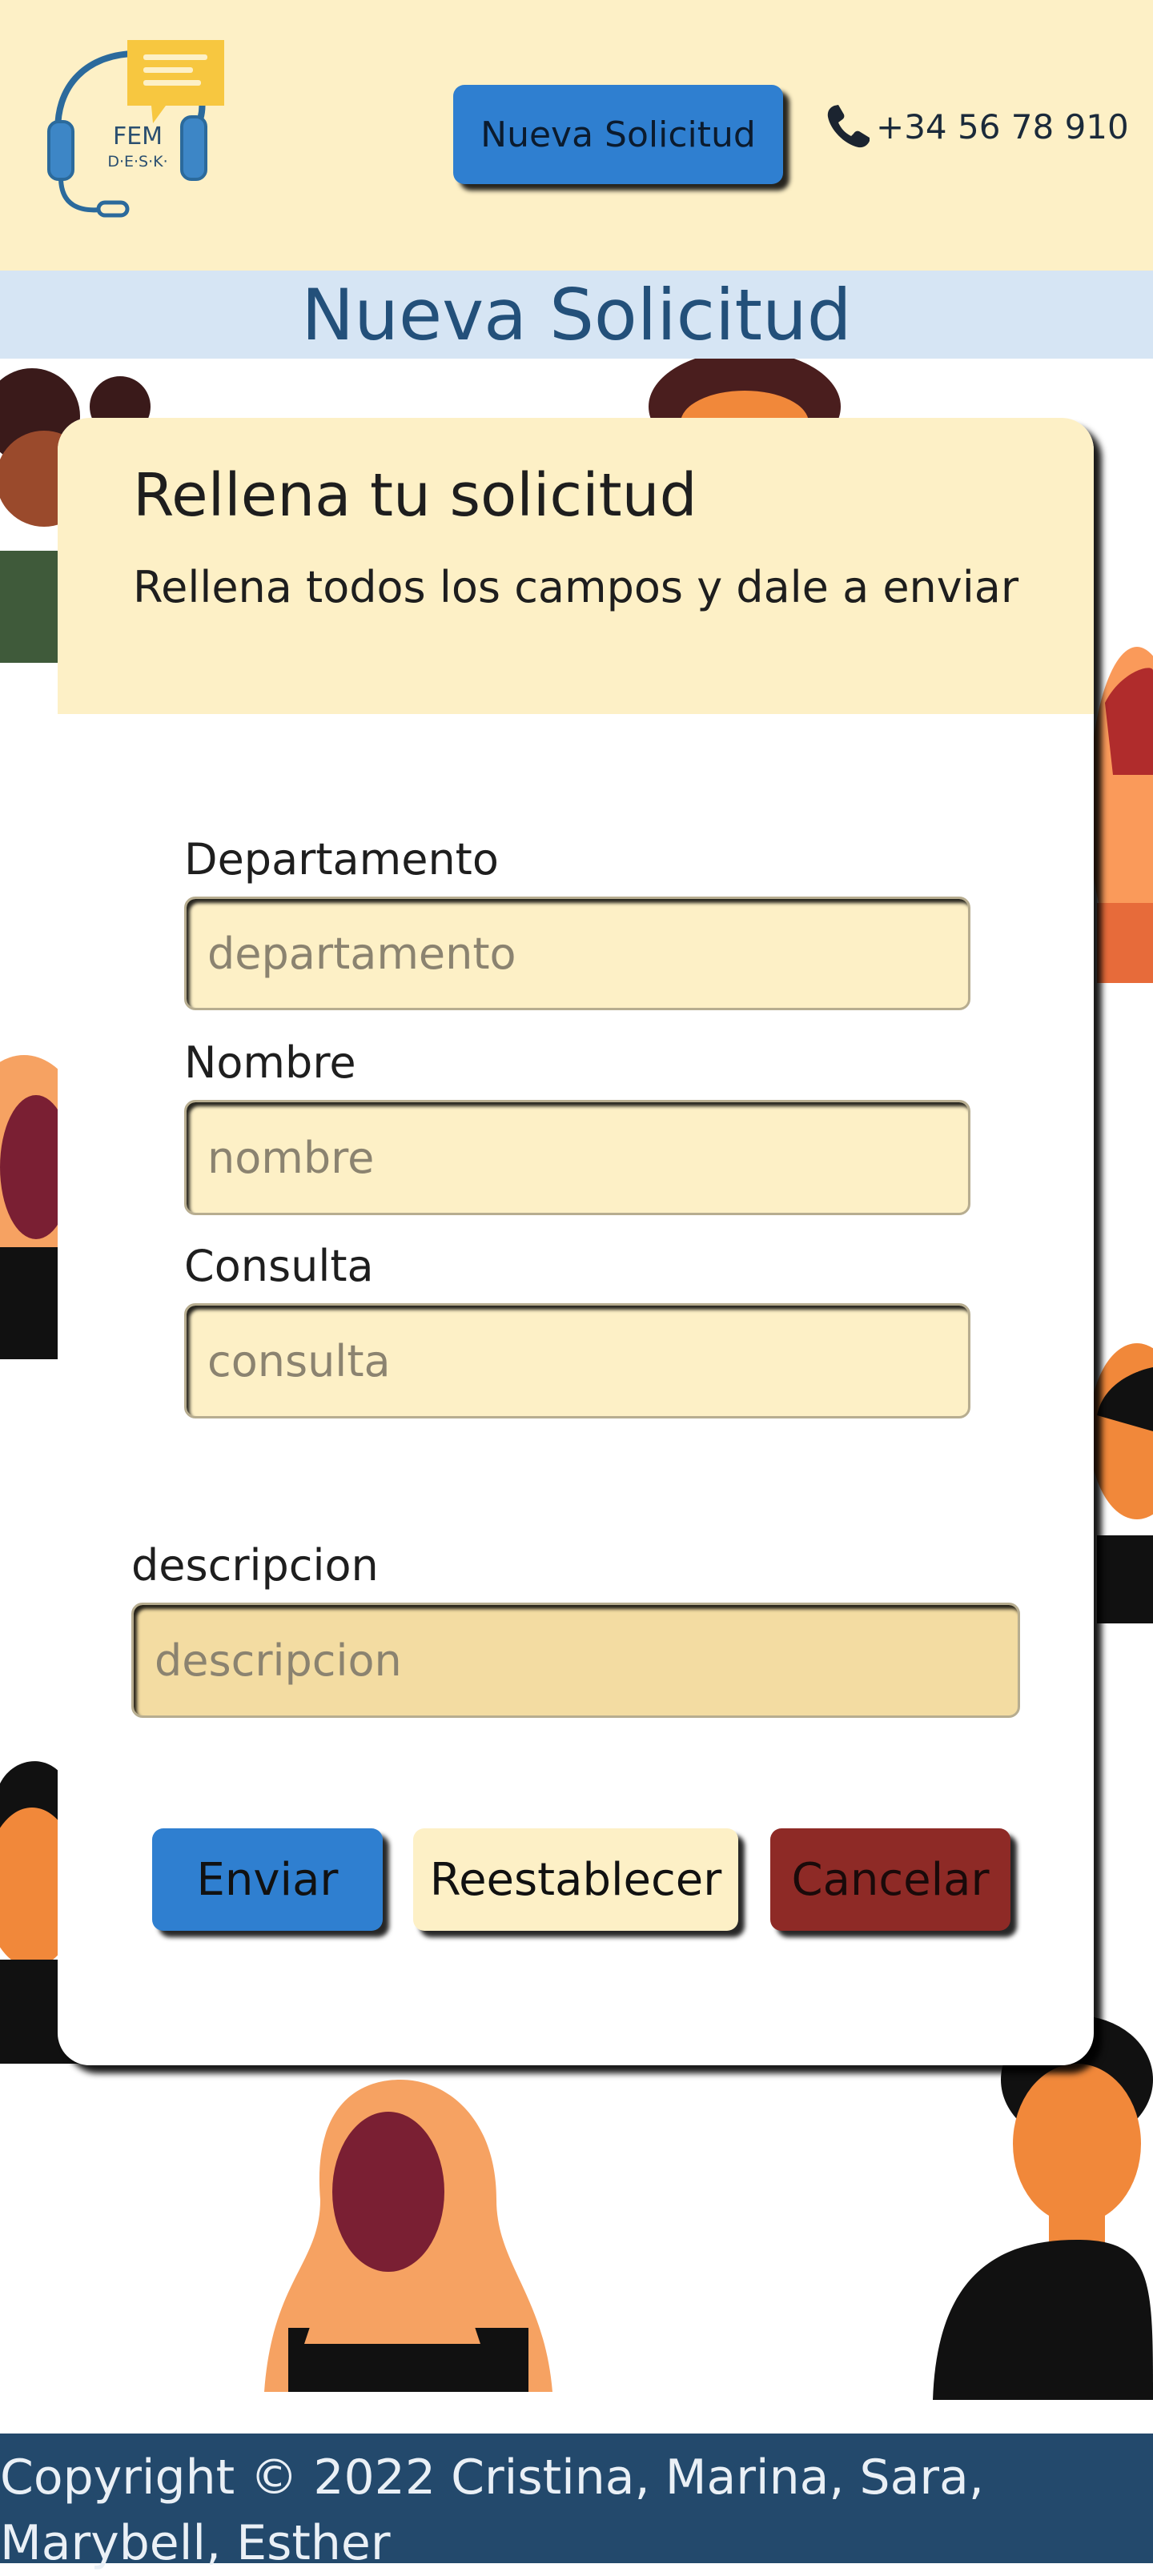  I want to click on phone-icon, so click(849, 127).